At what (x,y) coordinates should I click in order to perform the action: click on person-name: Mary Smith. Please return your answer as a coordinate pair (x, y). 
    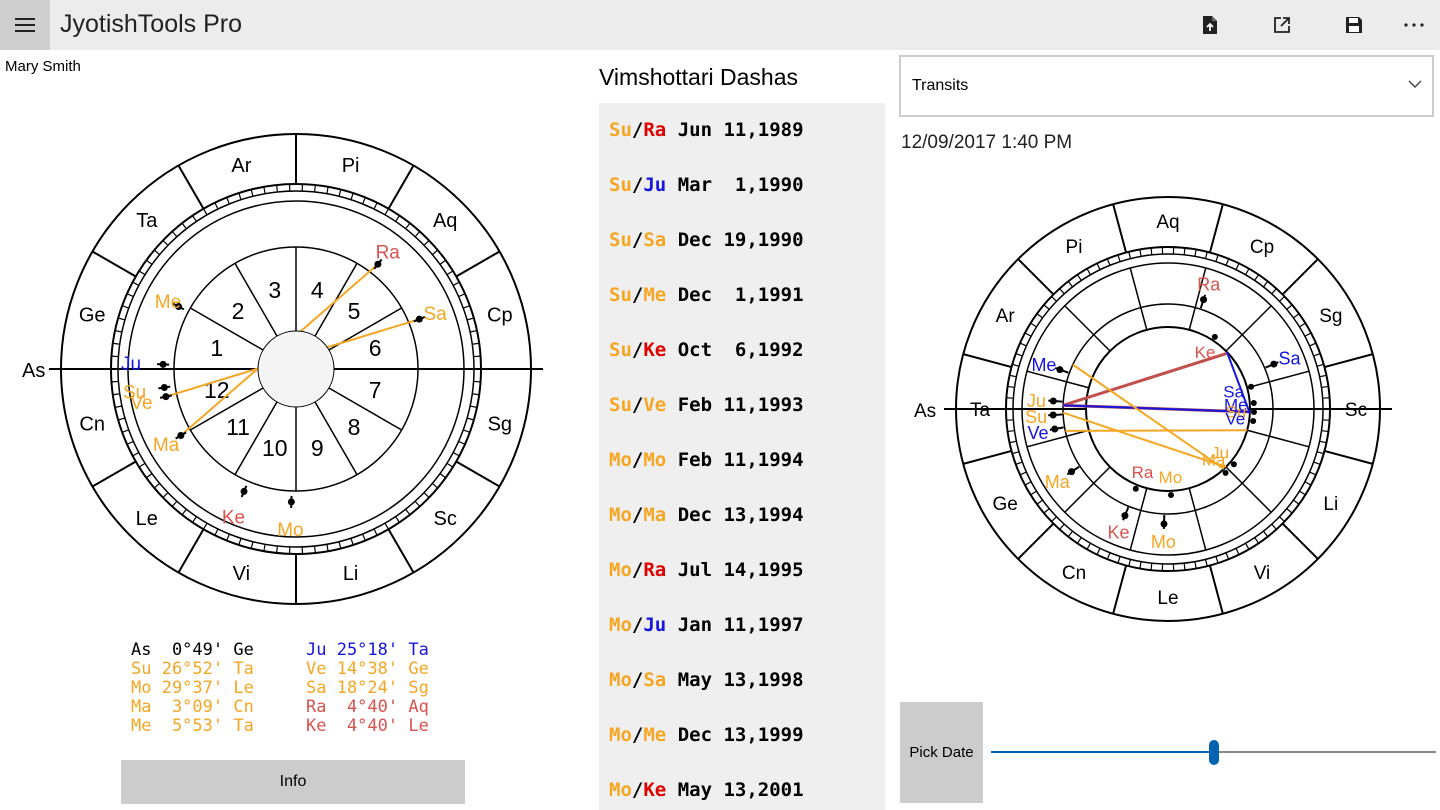
    Looking at the image, I should click on (43, 66).